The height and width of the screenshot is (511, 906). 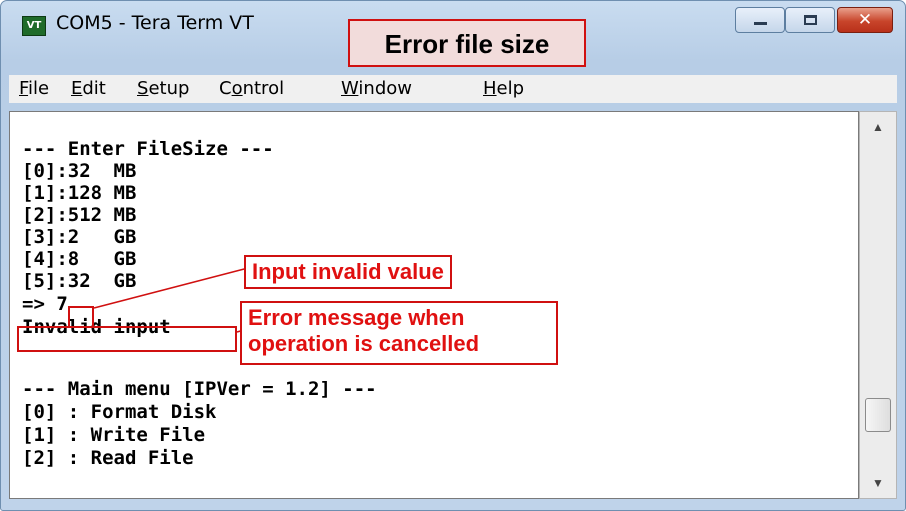 I want to click on vertical-scrollbar: ▲ ▼, so click(x=878, y=305).